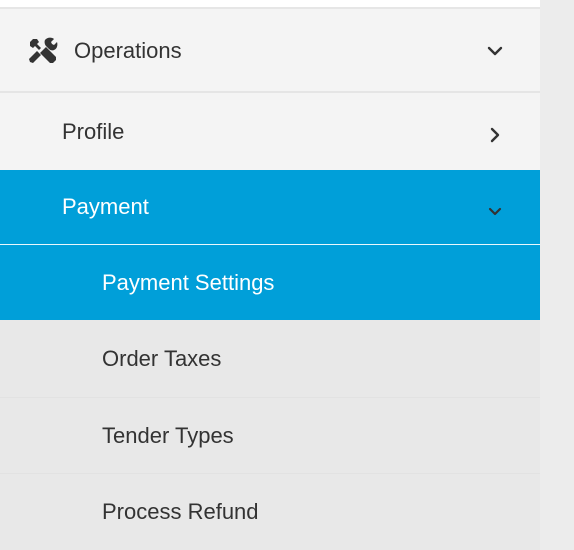 Image resolution: width=574 pixels, height=550 pixels. I want to click on submenu-item-label: Order Taxes, so click(162, 358).